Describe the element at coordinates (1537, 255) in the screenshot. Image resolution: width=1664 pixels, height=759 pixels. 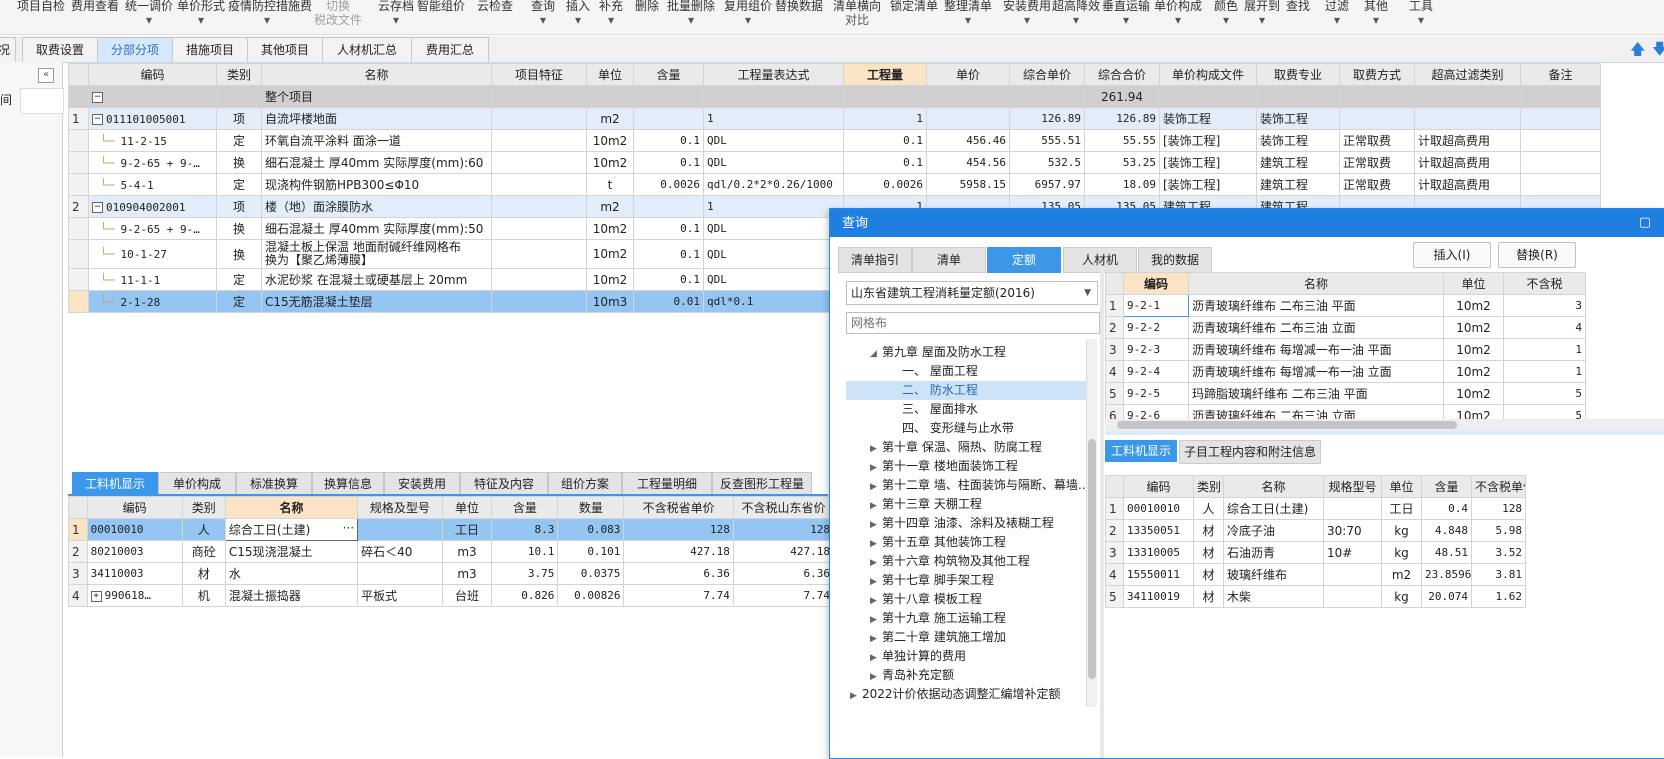
I see `replace-button: 替换(R)` at that location.